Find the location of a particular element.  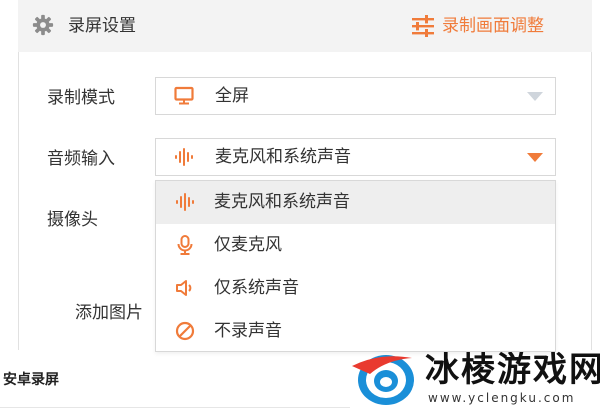

audio-select: 麦克风和系统声音 is located at coordinates (355, 157).